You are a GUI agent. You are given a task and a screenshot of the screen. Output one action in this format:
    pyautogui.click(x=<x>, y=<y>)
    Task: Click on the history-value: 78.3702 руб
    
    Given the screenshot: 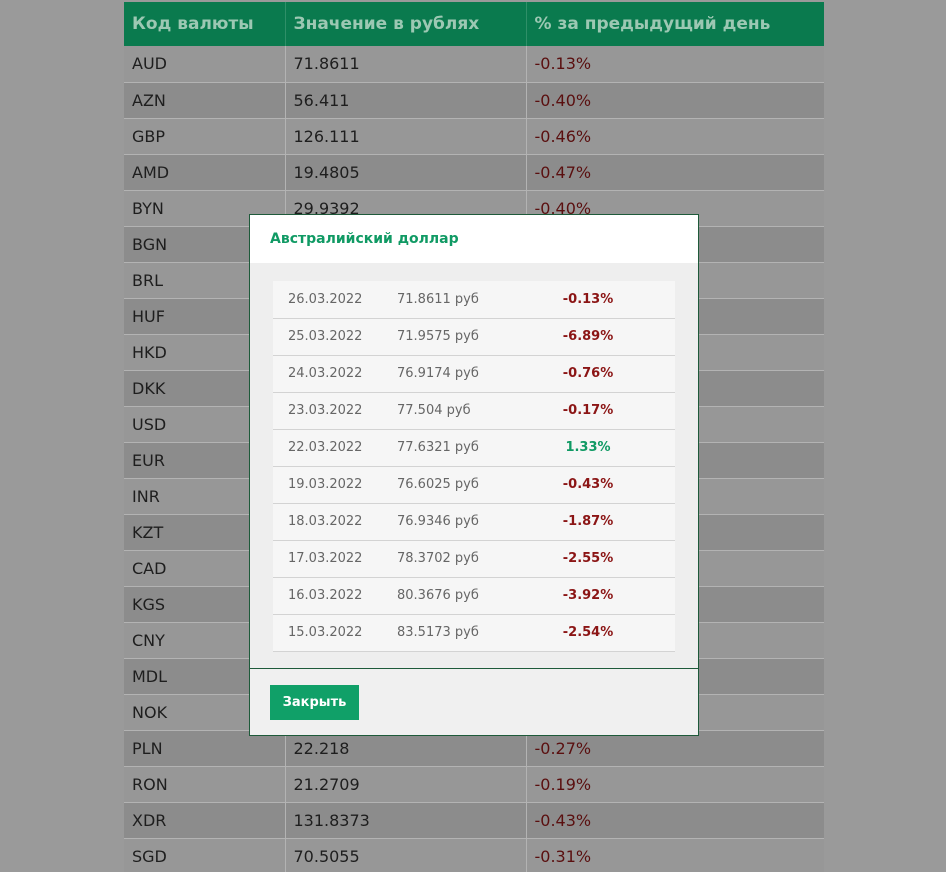 What is the action you would take?
    pyautogui.click(x=467, y=559)
    